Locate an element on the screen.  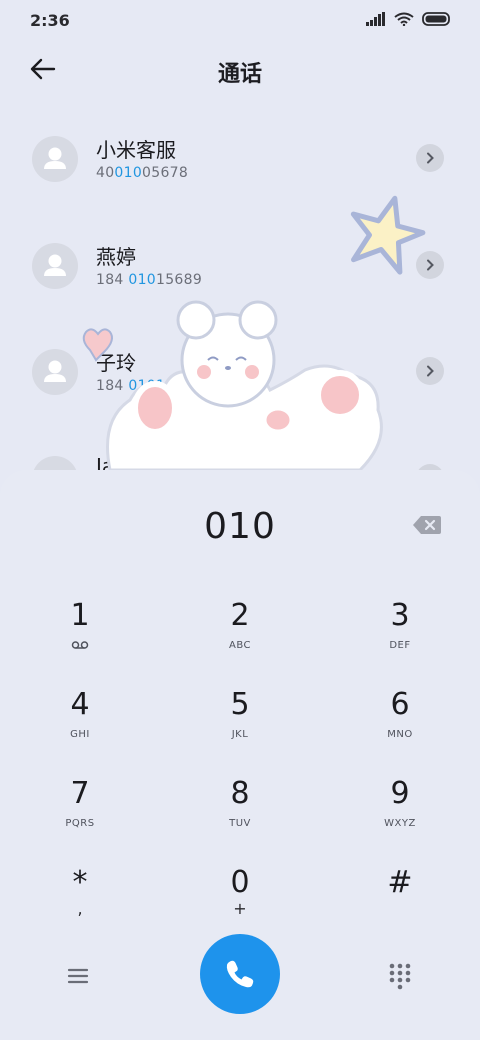
backspace-button is located at coordinates (427, 525).